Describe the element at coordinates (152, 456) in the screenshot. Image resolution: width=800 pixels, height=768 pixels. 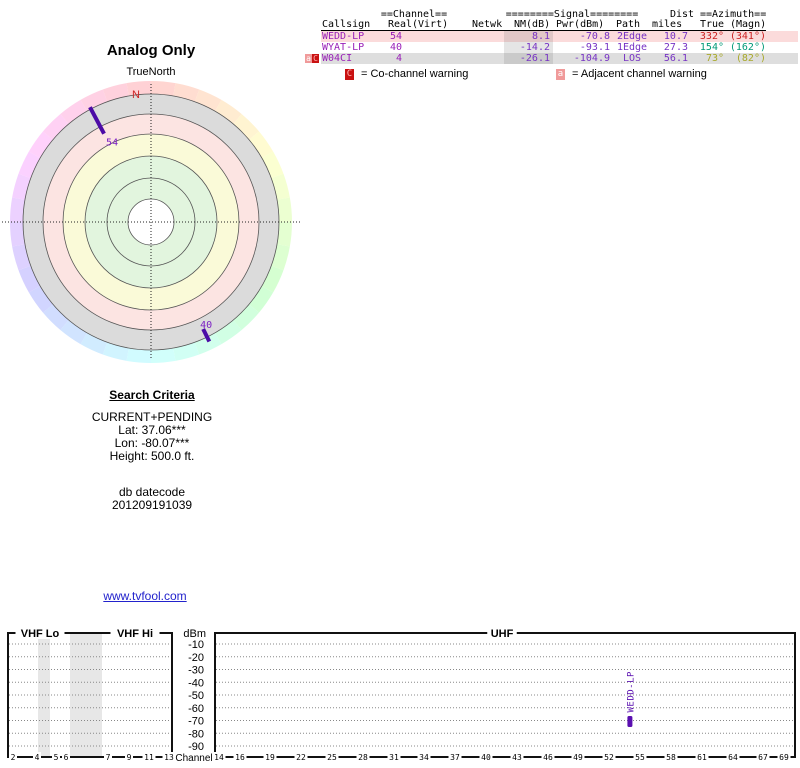
I see `criteria-height: Height: 500.0 ft.` at that location.